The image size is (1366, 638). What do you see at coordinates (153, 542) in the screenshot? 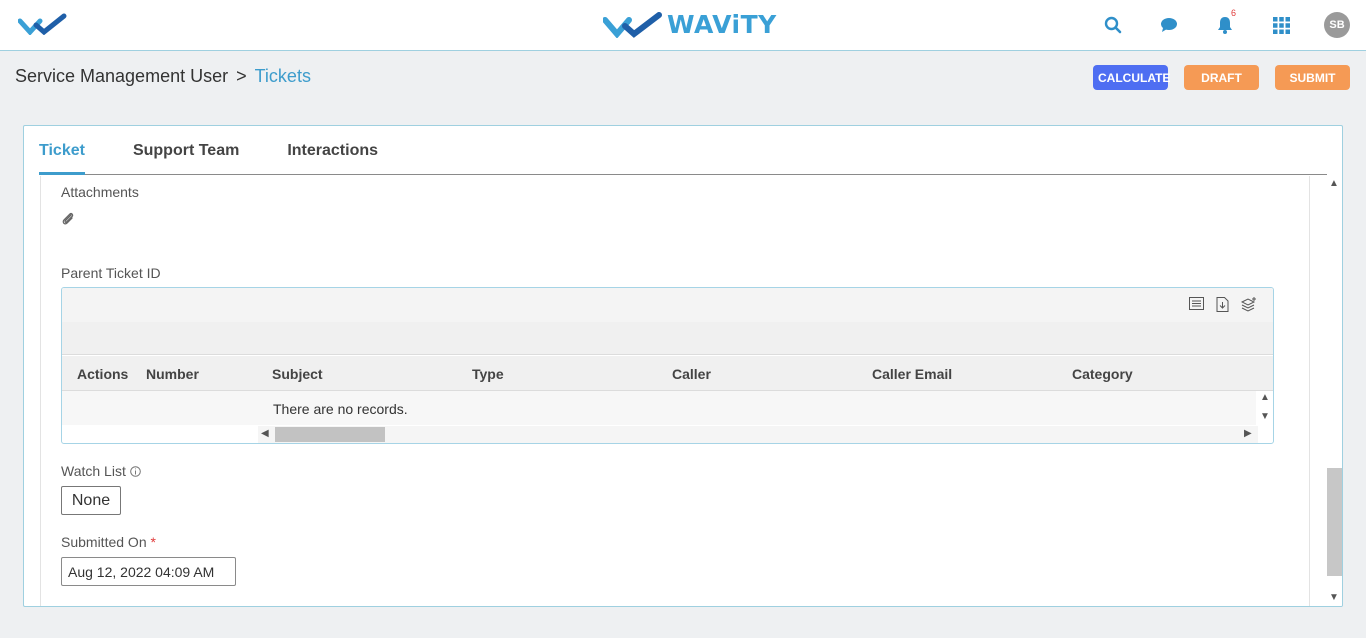
I see `required-marker: *` at bounding box center [153, 542].